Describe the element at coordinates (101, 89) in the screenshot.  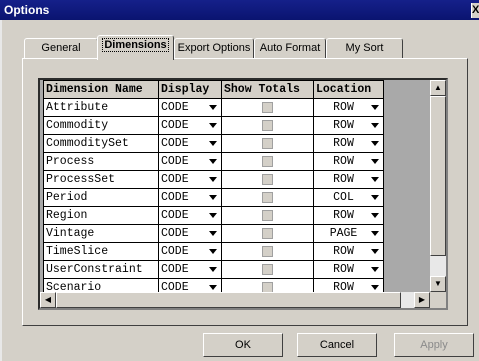
I see `header-dimension-name: Dimension Name` at that location.